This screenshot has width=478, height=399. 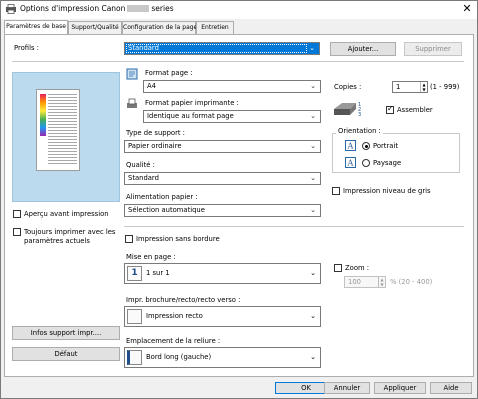 I want to click on duplex-label: Impr. brochure/recto/recto verso :, so click(x=183, y=300).